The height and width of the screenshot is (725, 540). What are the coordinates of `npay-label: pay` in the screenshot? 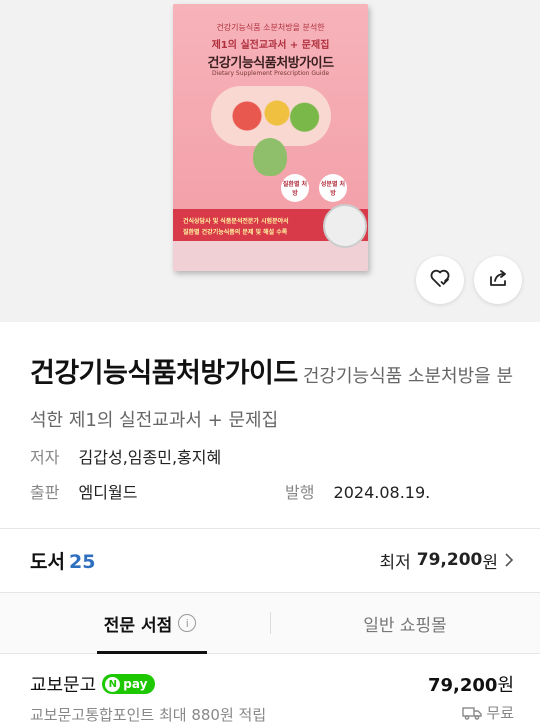 It's located at (135, 684).